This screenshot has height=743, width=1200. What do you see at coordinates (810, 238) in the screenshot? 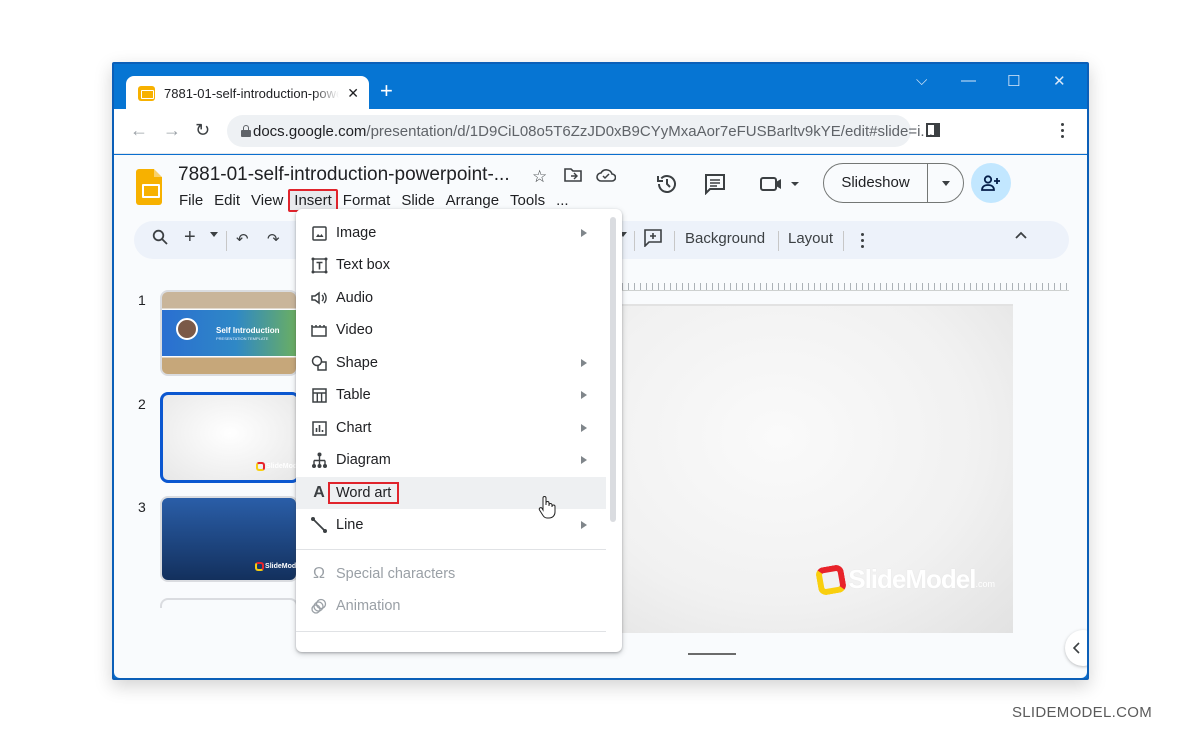
I see `layout-button: Layout` at bounding box center [810, 238].